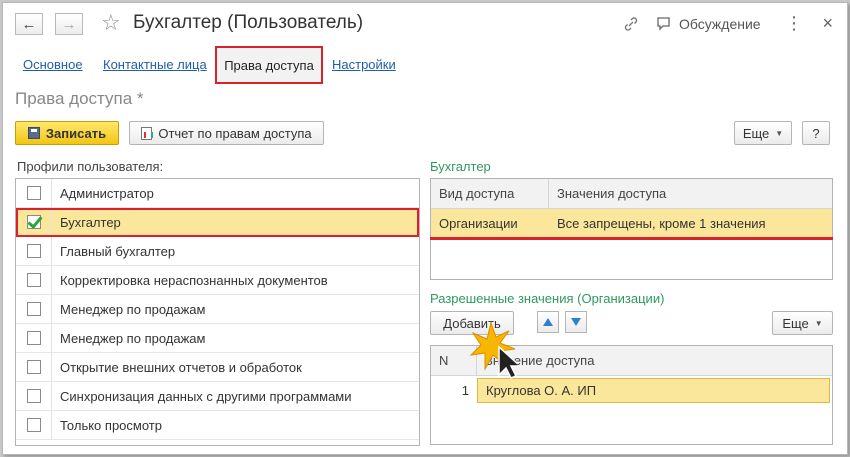 This screenshot has width=850, height=457. What do you see at coordinates (118, 251) in the screenshot?
I see `profile-label: Главный бухгалтер` at bounding box center [118, 251].